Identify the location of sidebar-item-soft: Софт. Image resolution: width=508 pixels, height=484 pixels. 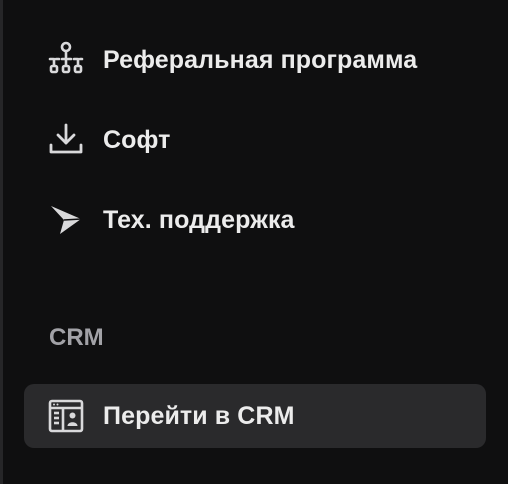
(255, 140).